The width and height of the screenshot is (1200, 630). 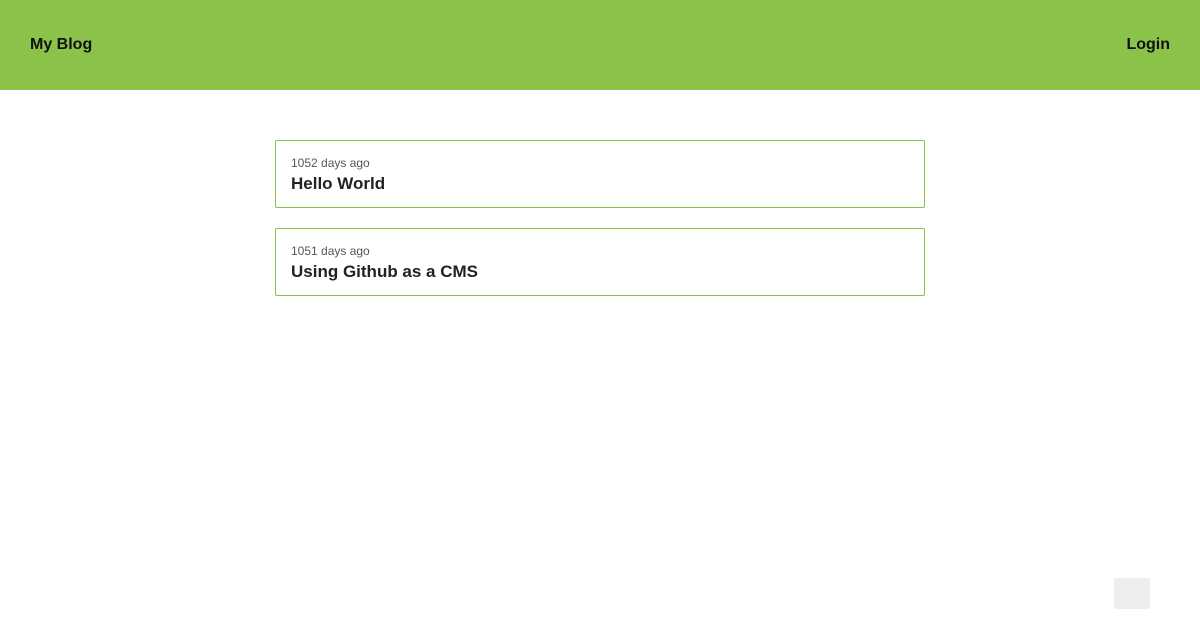 What do you see at coordinates (600, 272) in the screenshot?
I see `post-title: Using Github as a CMS` at bounding box center [600, 272].